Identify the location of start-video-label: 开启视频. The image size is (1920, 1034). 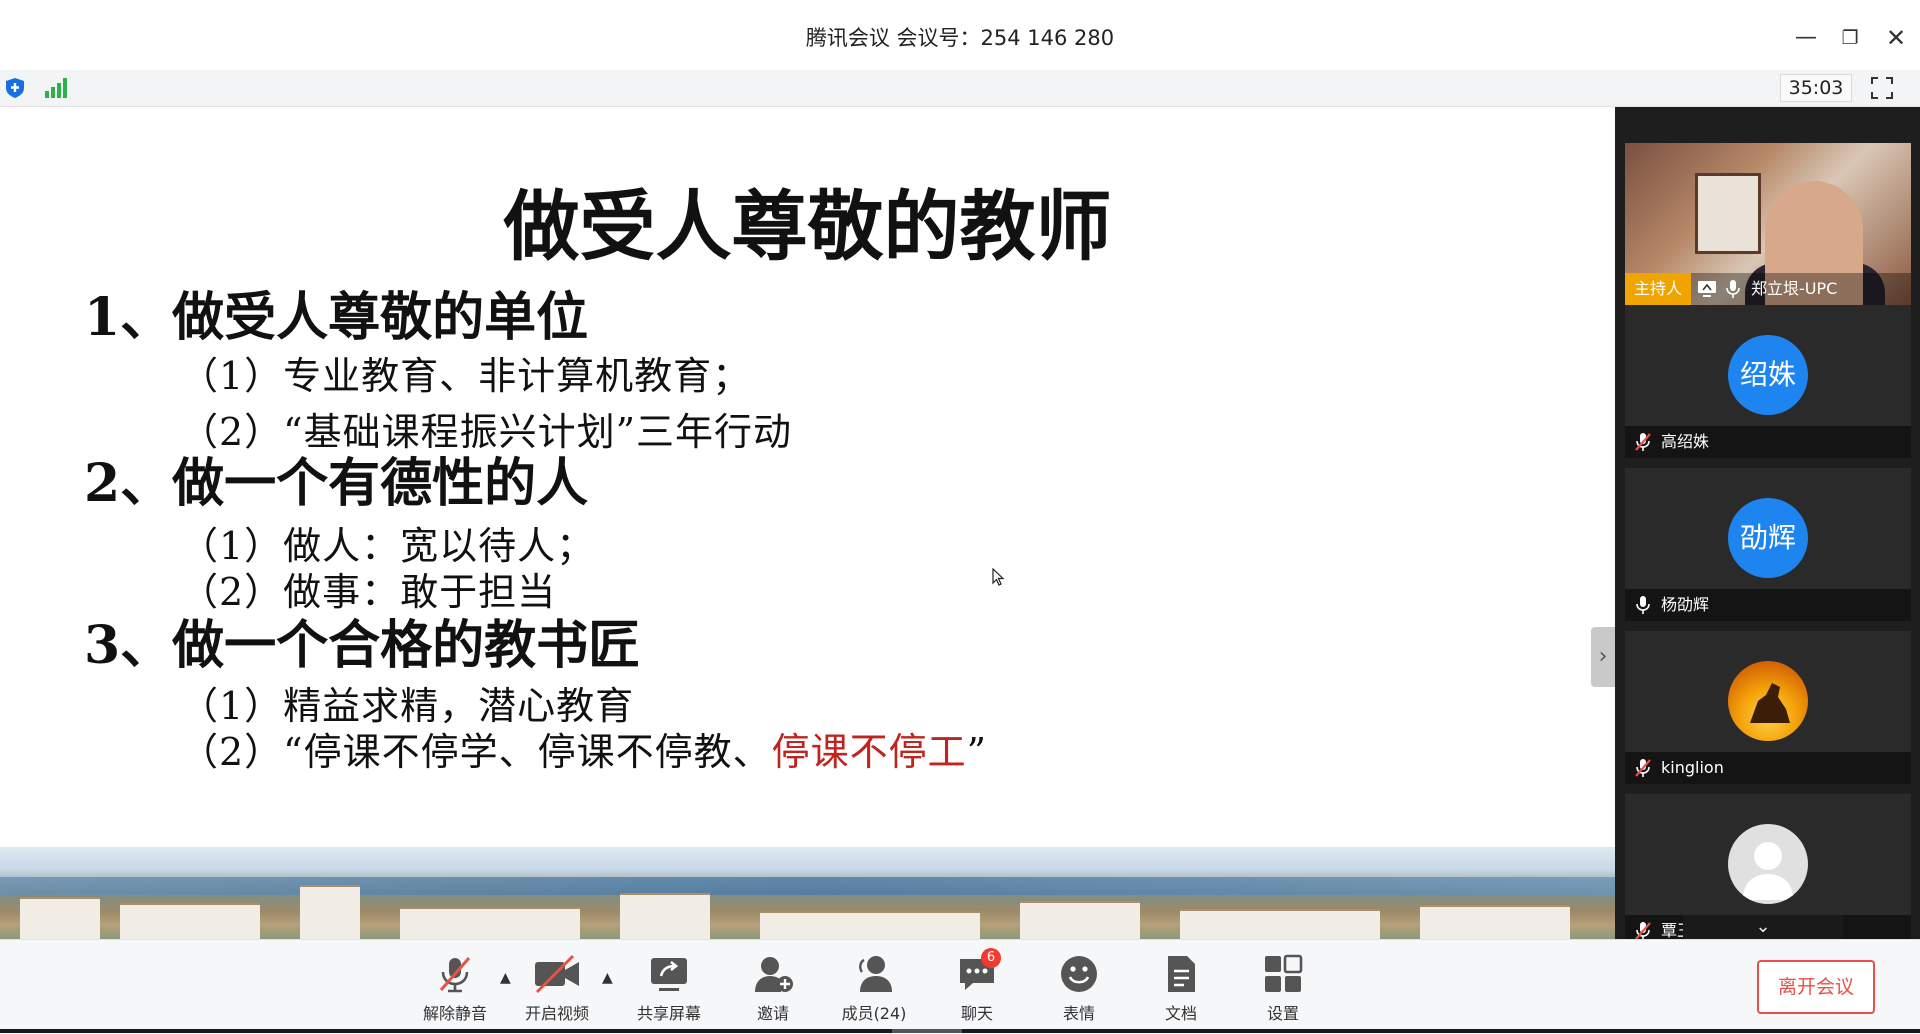
(556, 1013).